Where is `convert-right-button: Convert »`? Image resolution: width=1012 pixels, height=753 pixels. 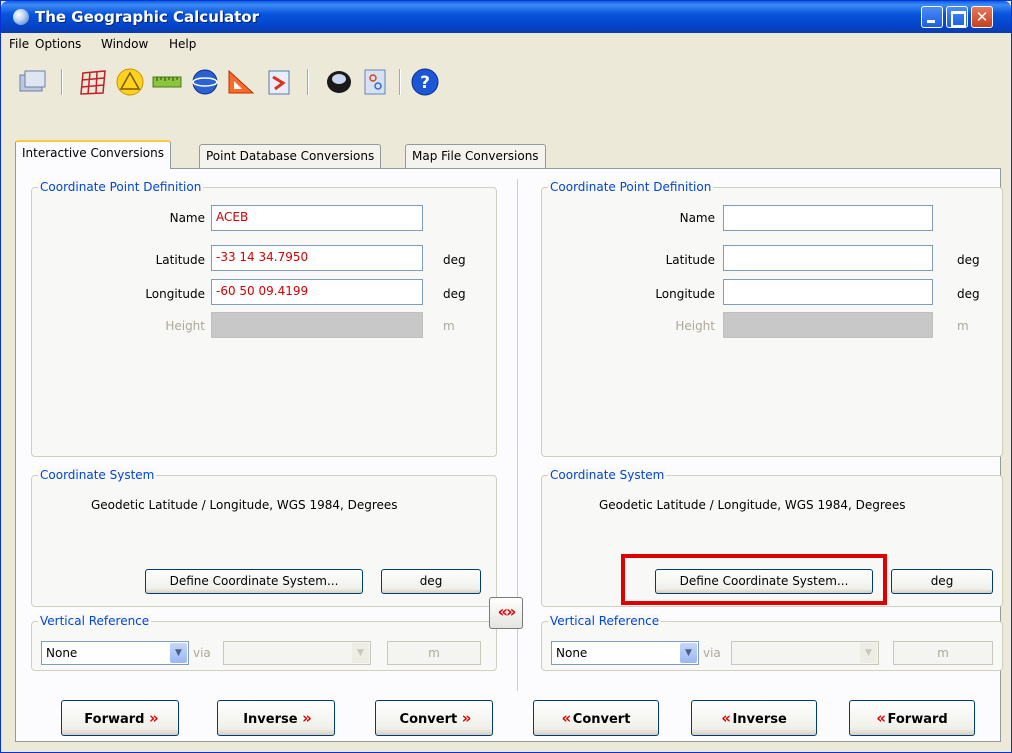 convert-right-button: Convert » is located at coordinates (434, 718).